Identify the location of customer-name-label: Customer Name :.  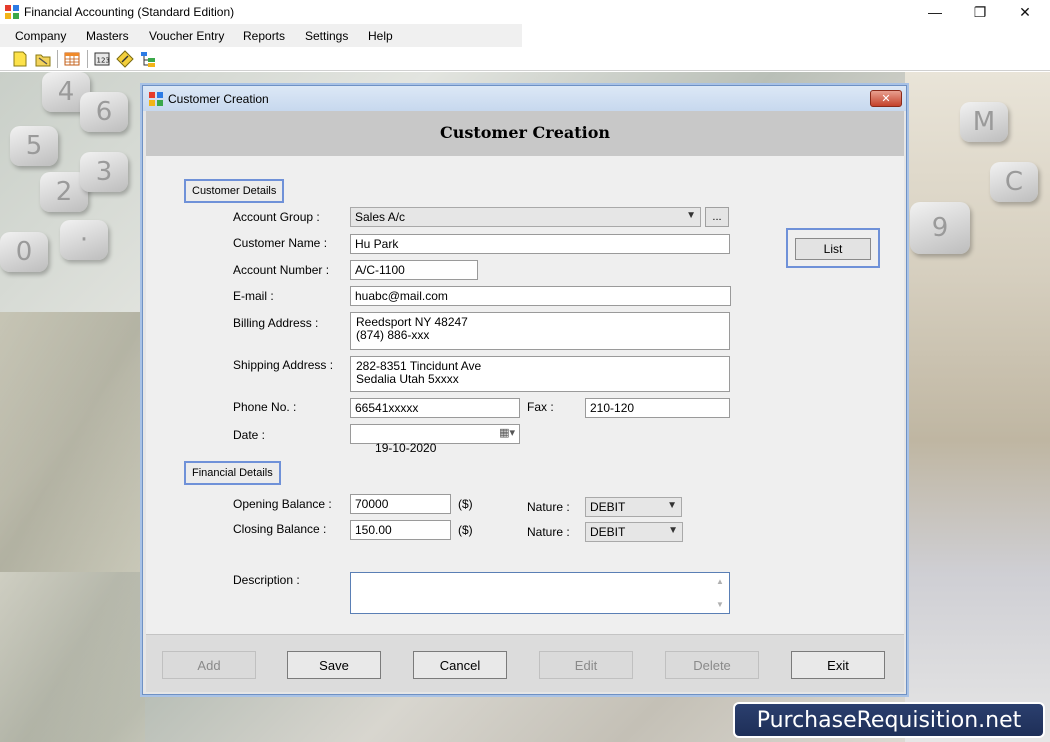
(280, 243).